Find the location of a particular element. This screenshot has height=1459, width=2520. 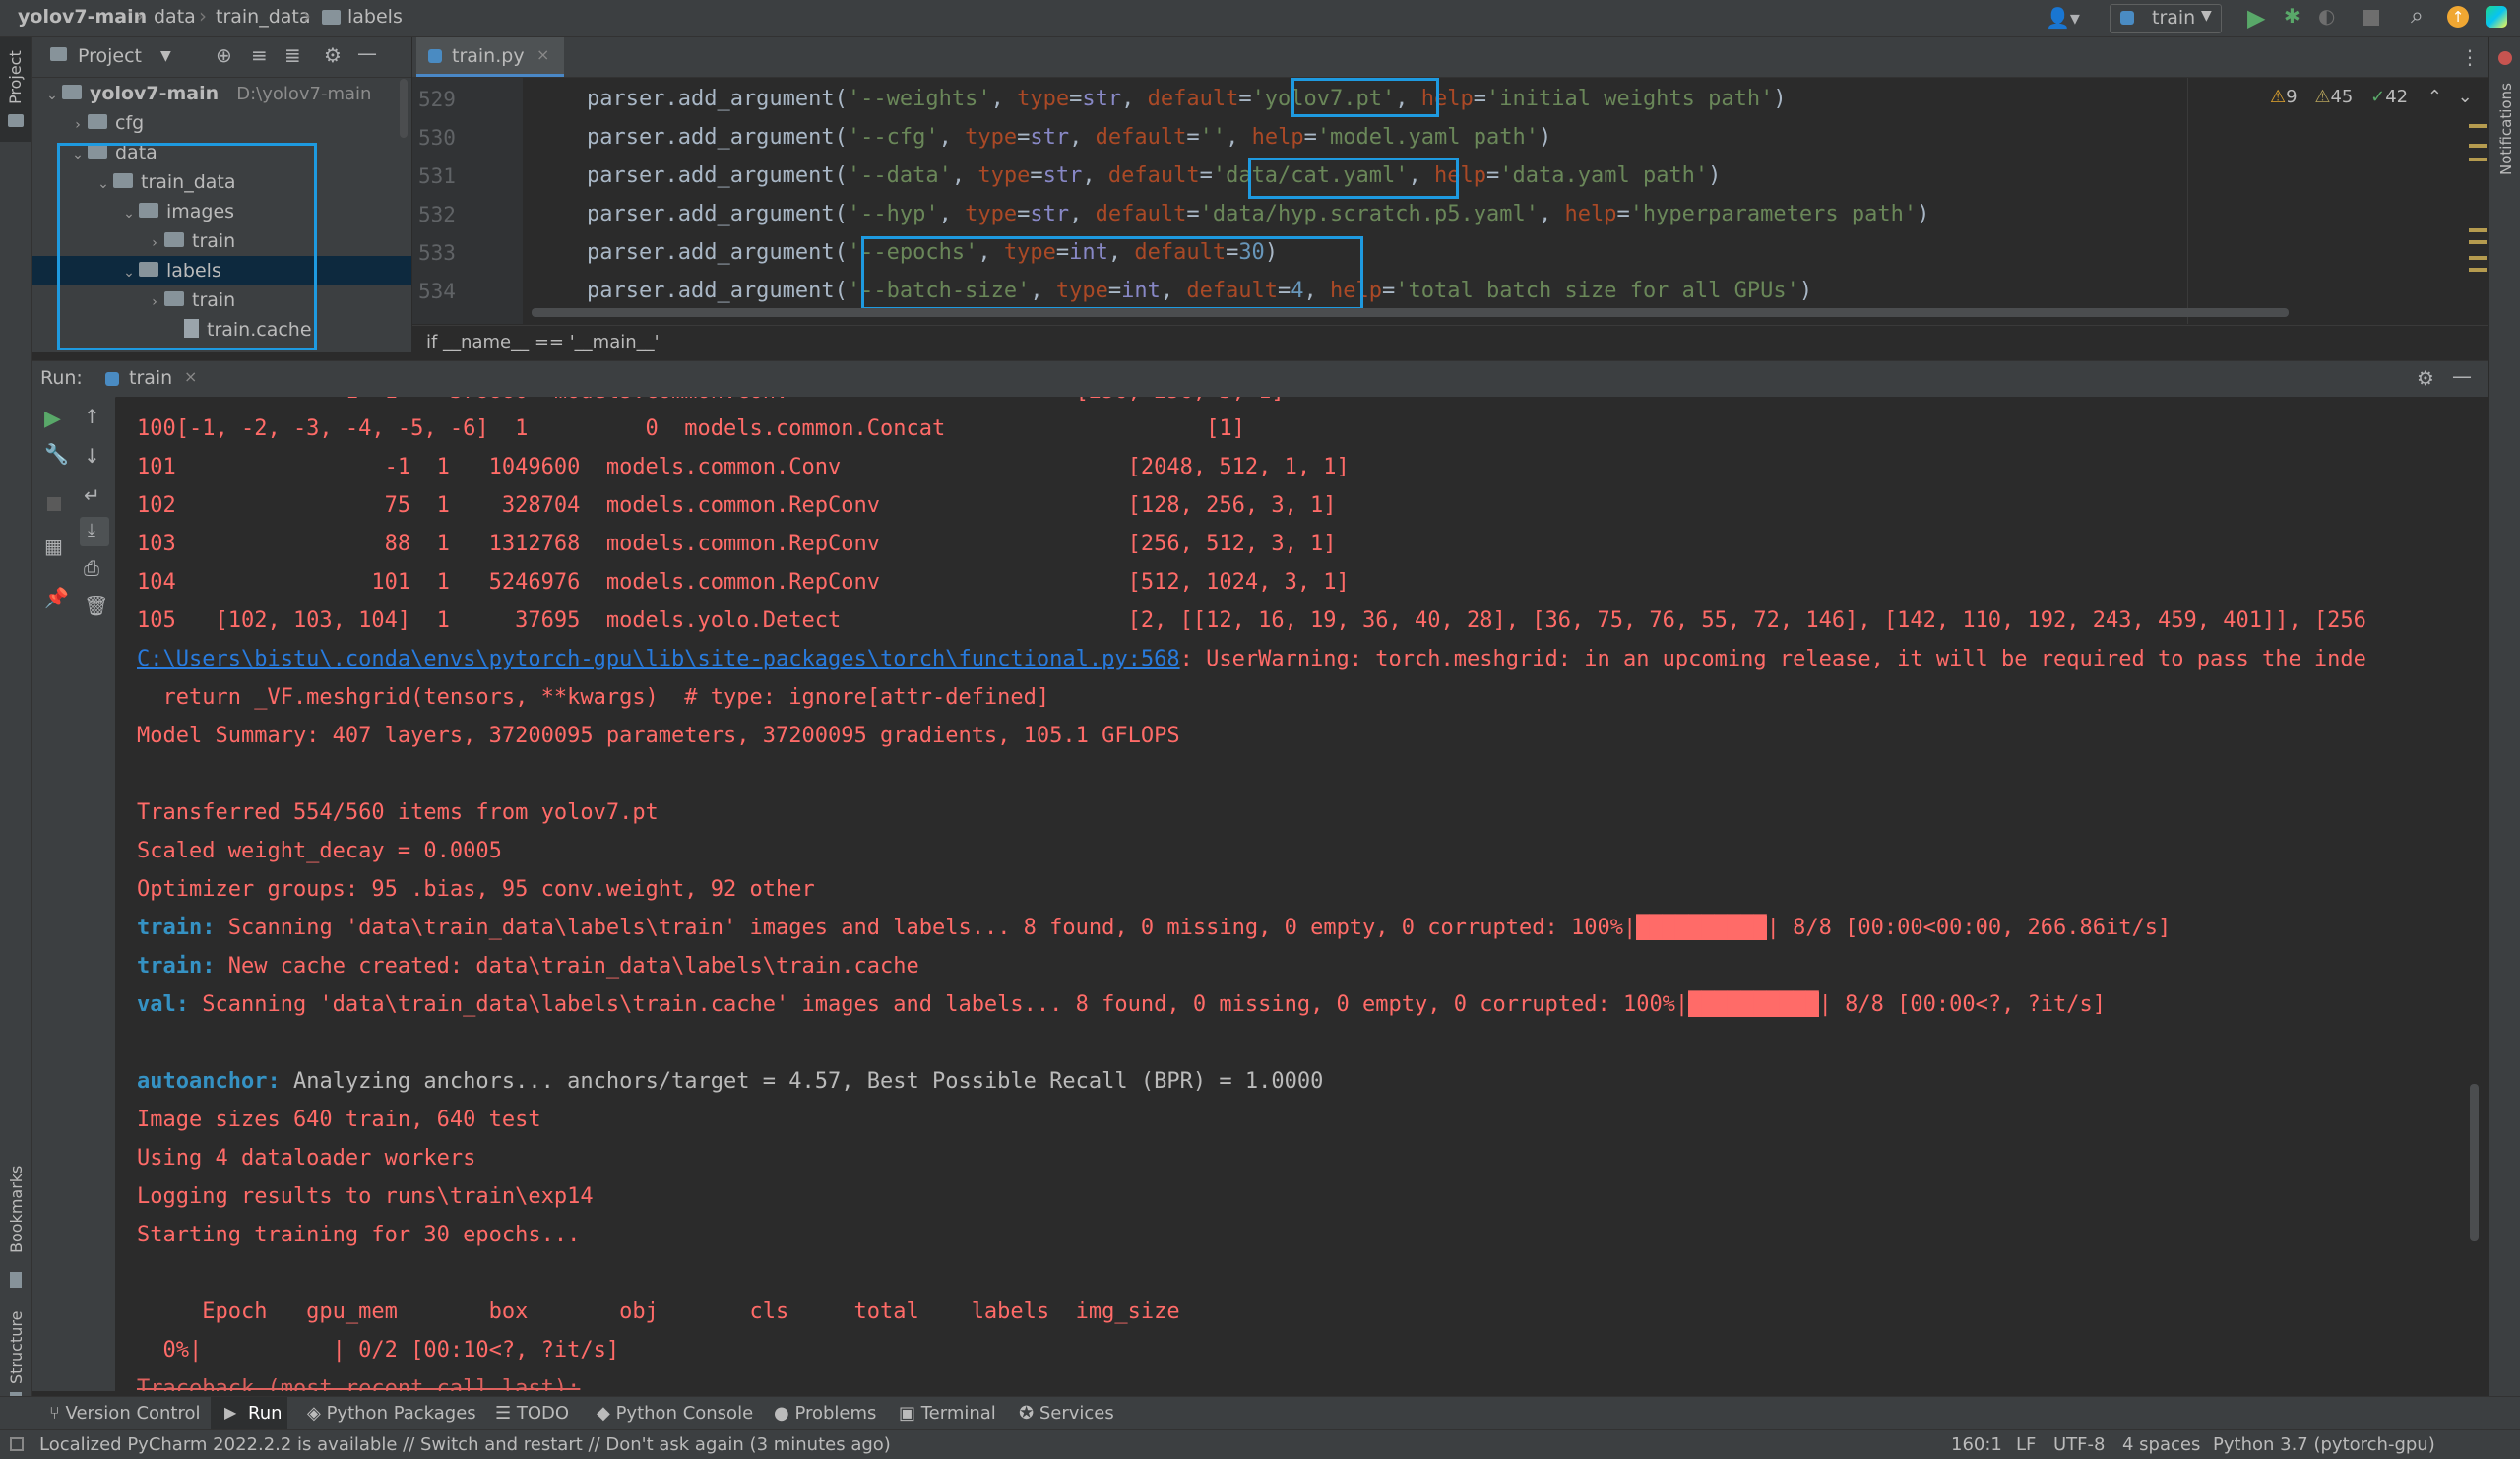

console-line: Logging results to runs\train\exp14 is located at coordinates (365, 1196).